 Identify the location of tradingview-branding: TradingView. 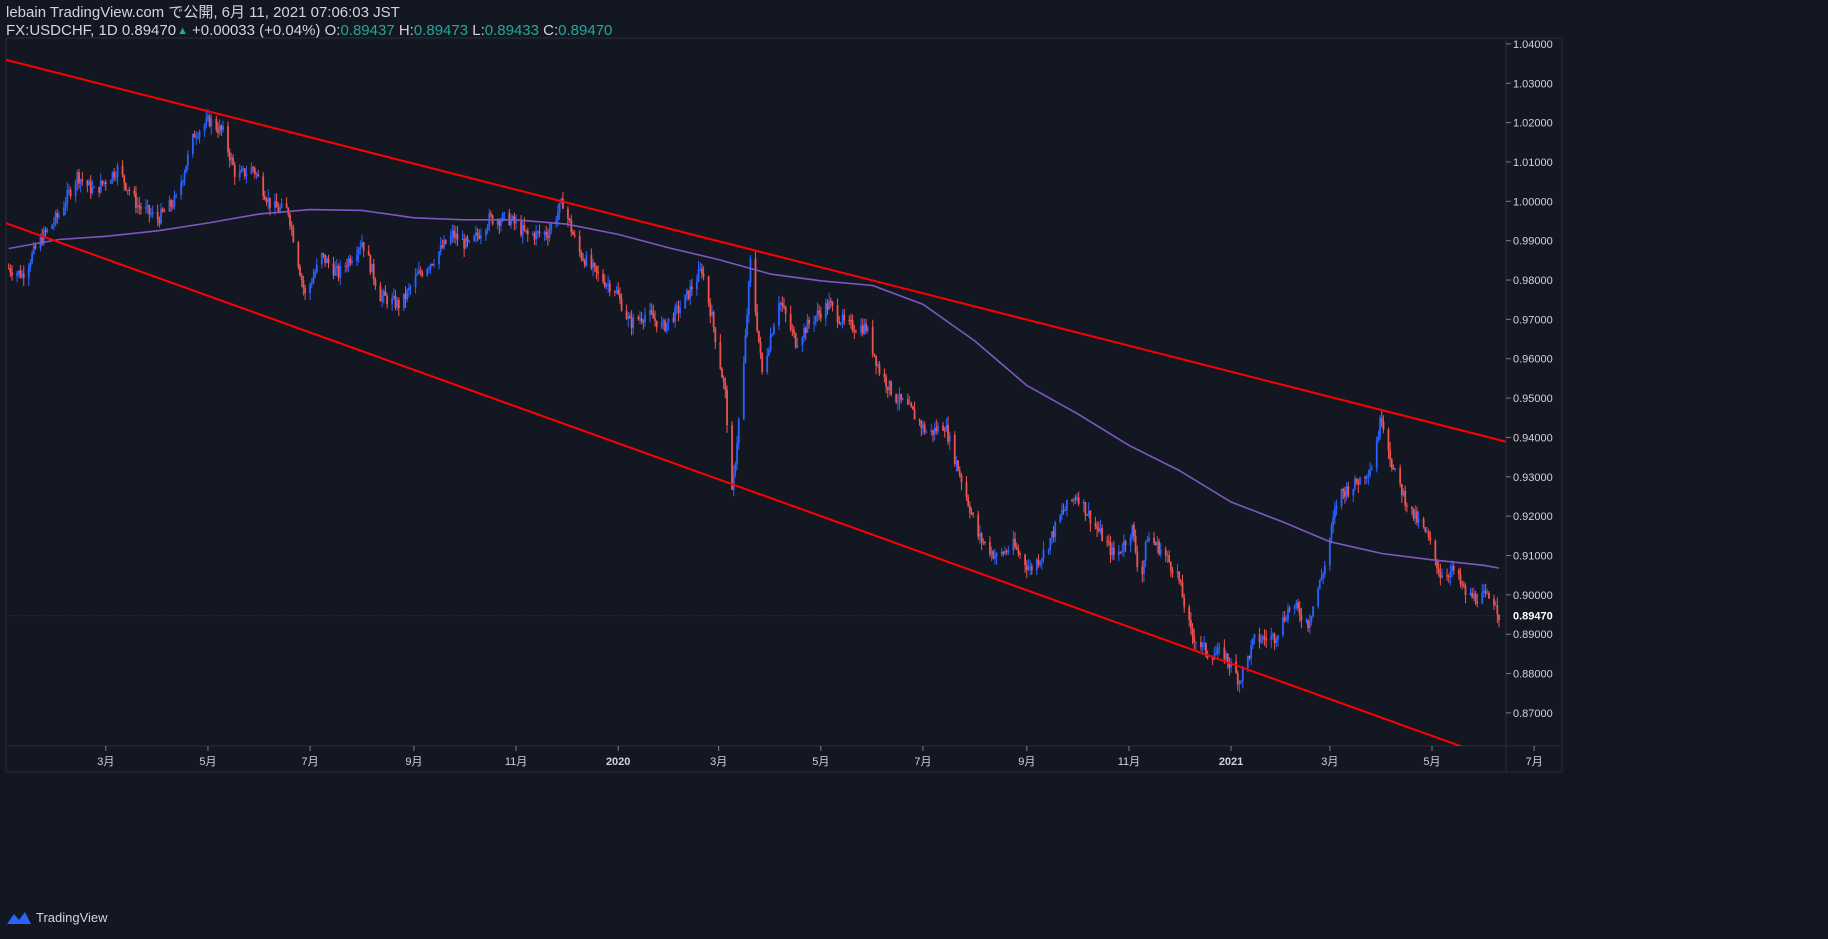
(57, 917).